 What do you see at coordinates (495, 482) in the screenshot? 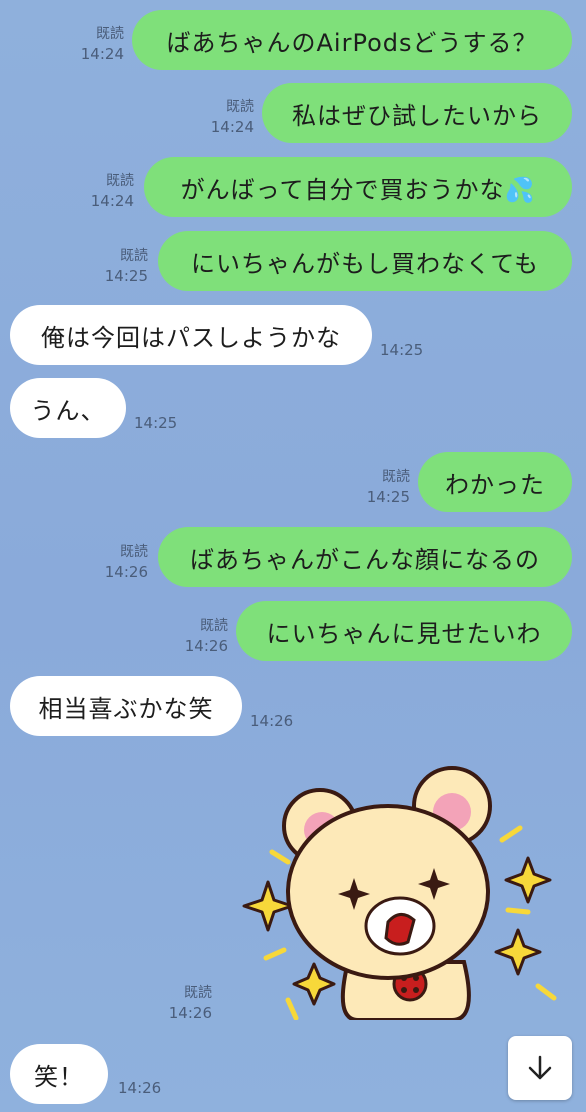
I see `message-bubble: わかった` at bounding box center [495, 482].